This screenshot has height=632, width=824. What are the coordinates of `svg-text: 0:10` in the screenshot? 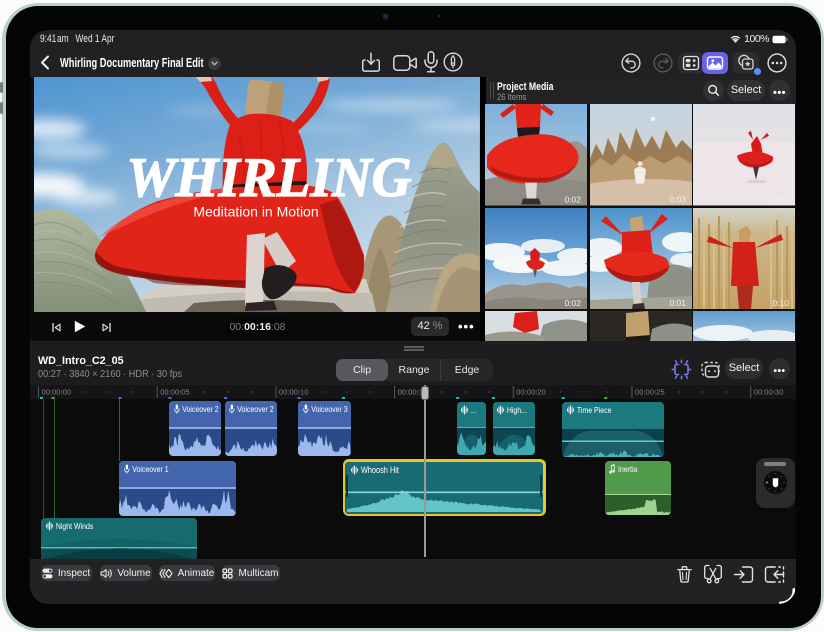 It's located at (780, 303).